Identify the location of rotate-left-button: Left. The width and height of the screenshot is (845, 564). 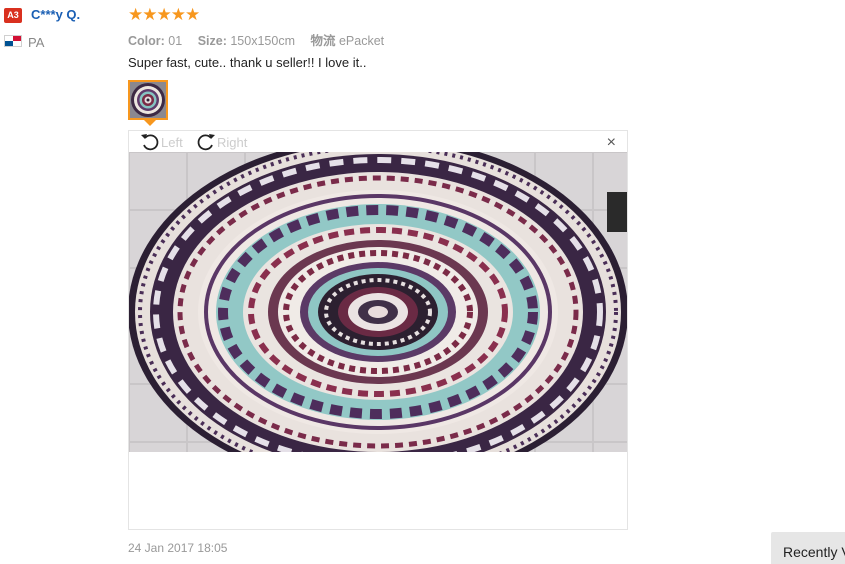
(164, 142).